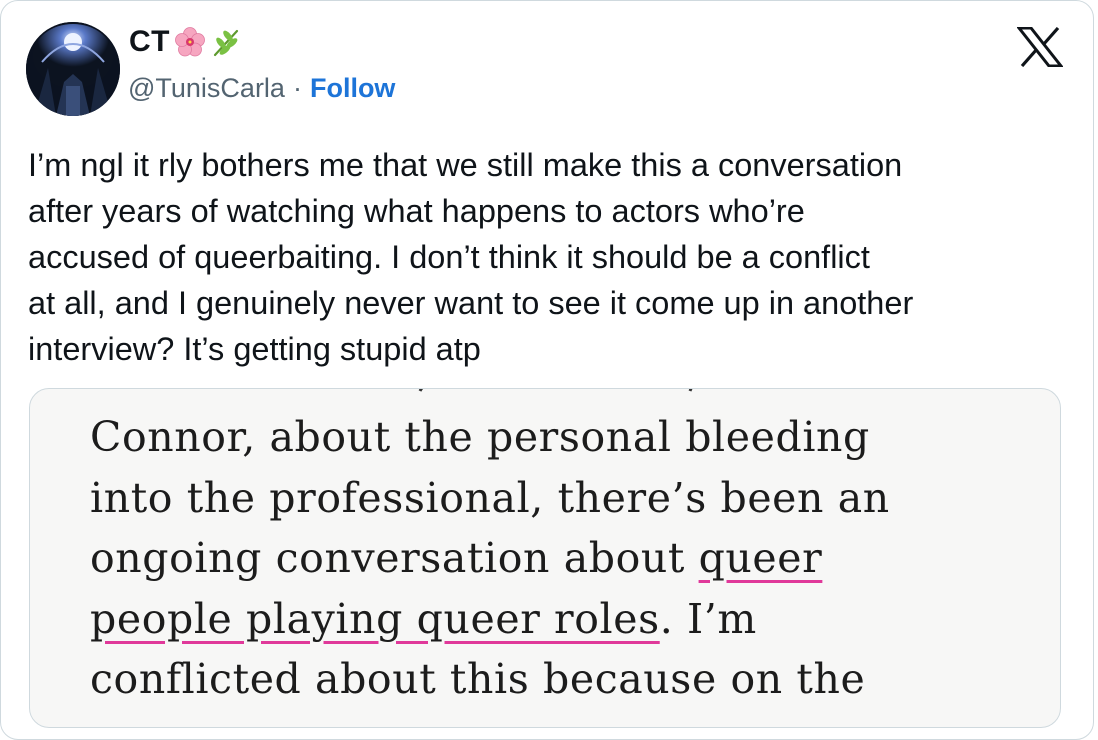  I want to click on cropped-text-fragment, so click(555, 390).